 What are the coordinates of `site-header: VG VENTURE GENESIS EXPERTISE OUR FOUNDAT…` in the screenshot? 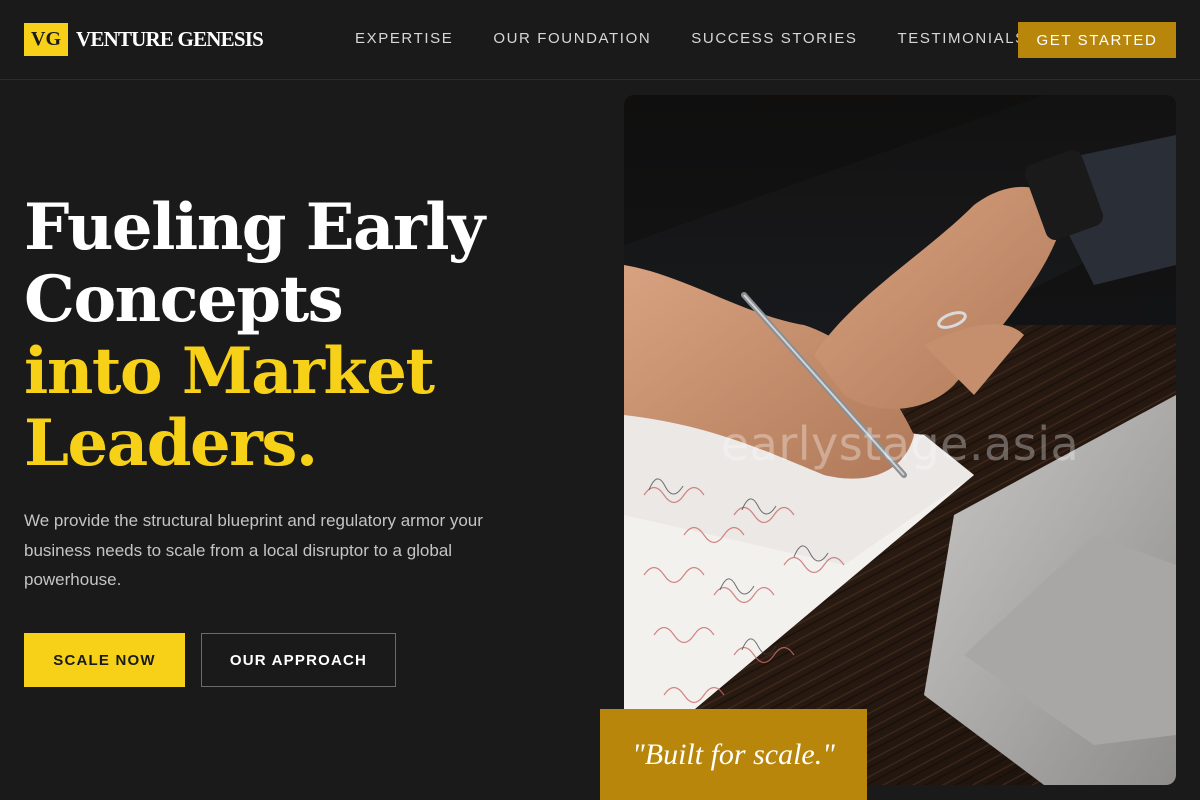 It's located at (600, 40).